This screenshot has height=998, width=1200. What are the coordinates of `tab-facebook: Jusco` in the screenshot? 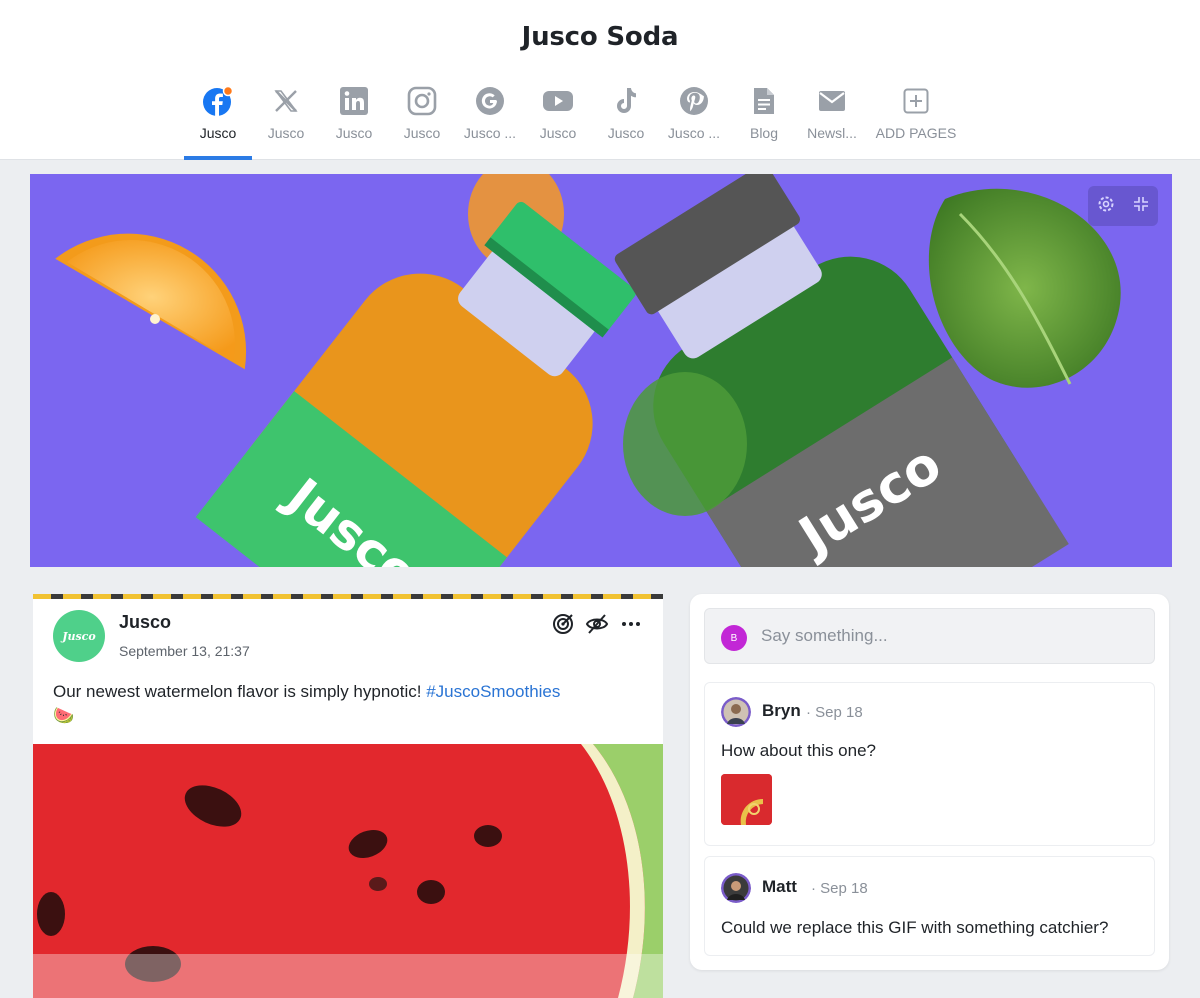 It's located at (218, 122).